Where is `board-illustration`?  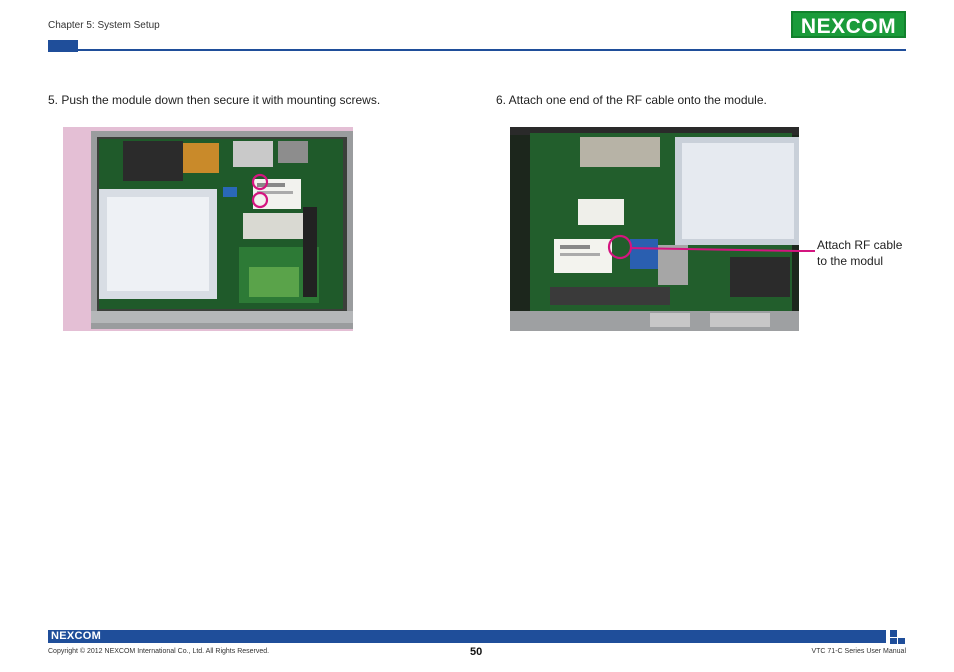 board-illustration is located at coordinates (208, 229).